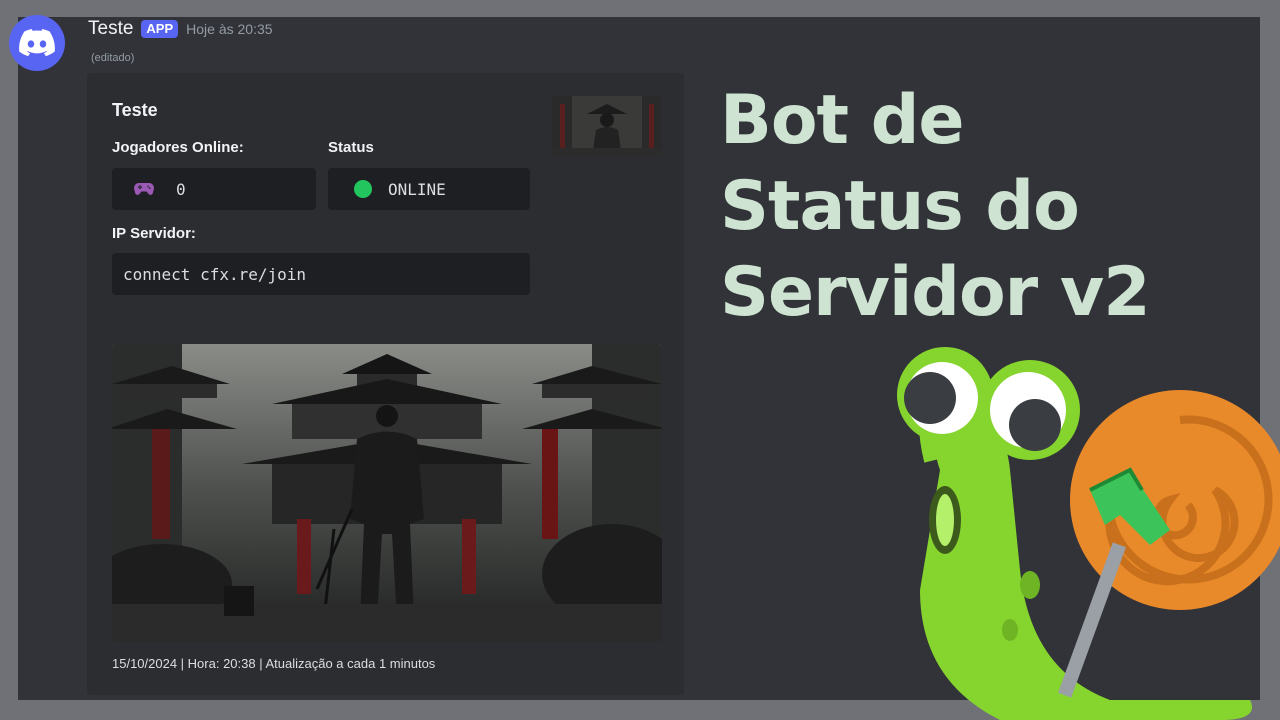 The height and width of the screenshot is (720, 1280). Describe the element at coordinates (363, 189) in the screenshot. I see `status-dot-icon` at that location.